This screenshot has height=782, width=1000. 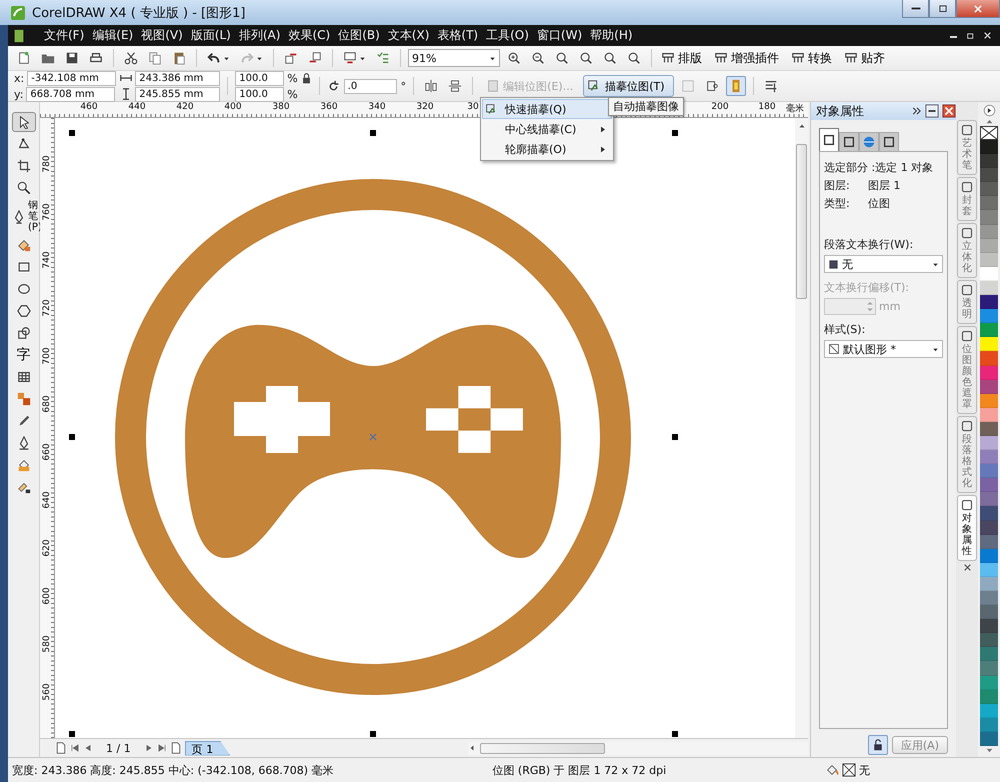 What do you see at coordinates (47, 692) in the screenshot?
I see `ruler-number: 560` at bounding box center [47, 692].